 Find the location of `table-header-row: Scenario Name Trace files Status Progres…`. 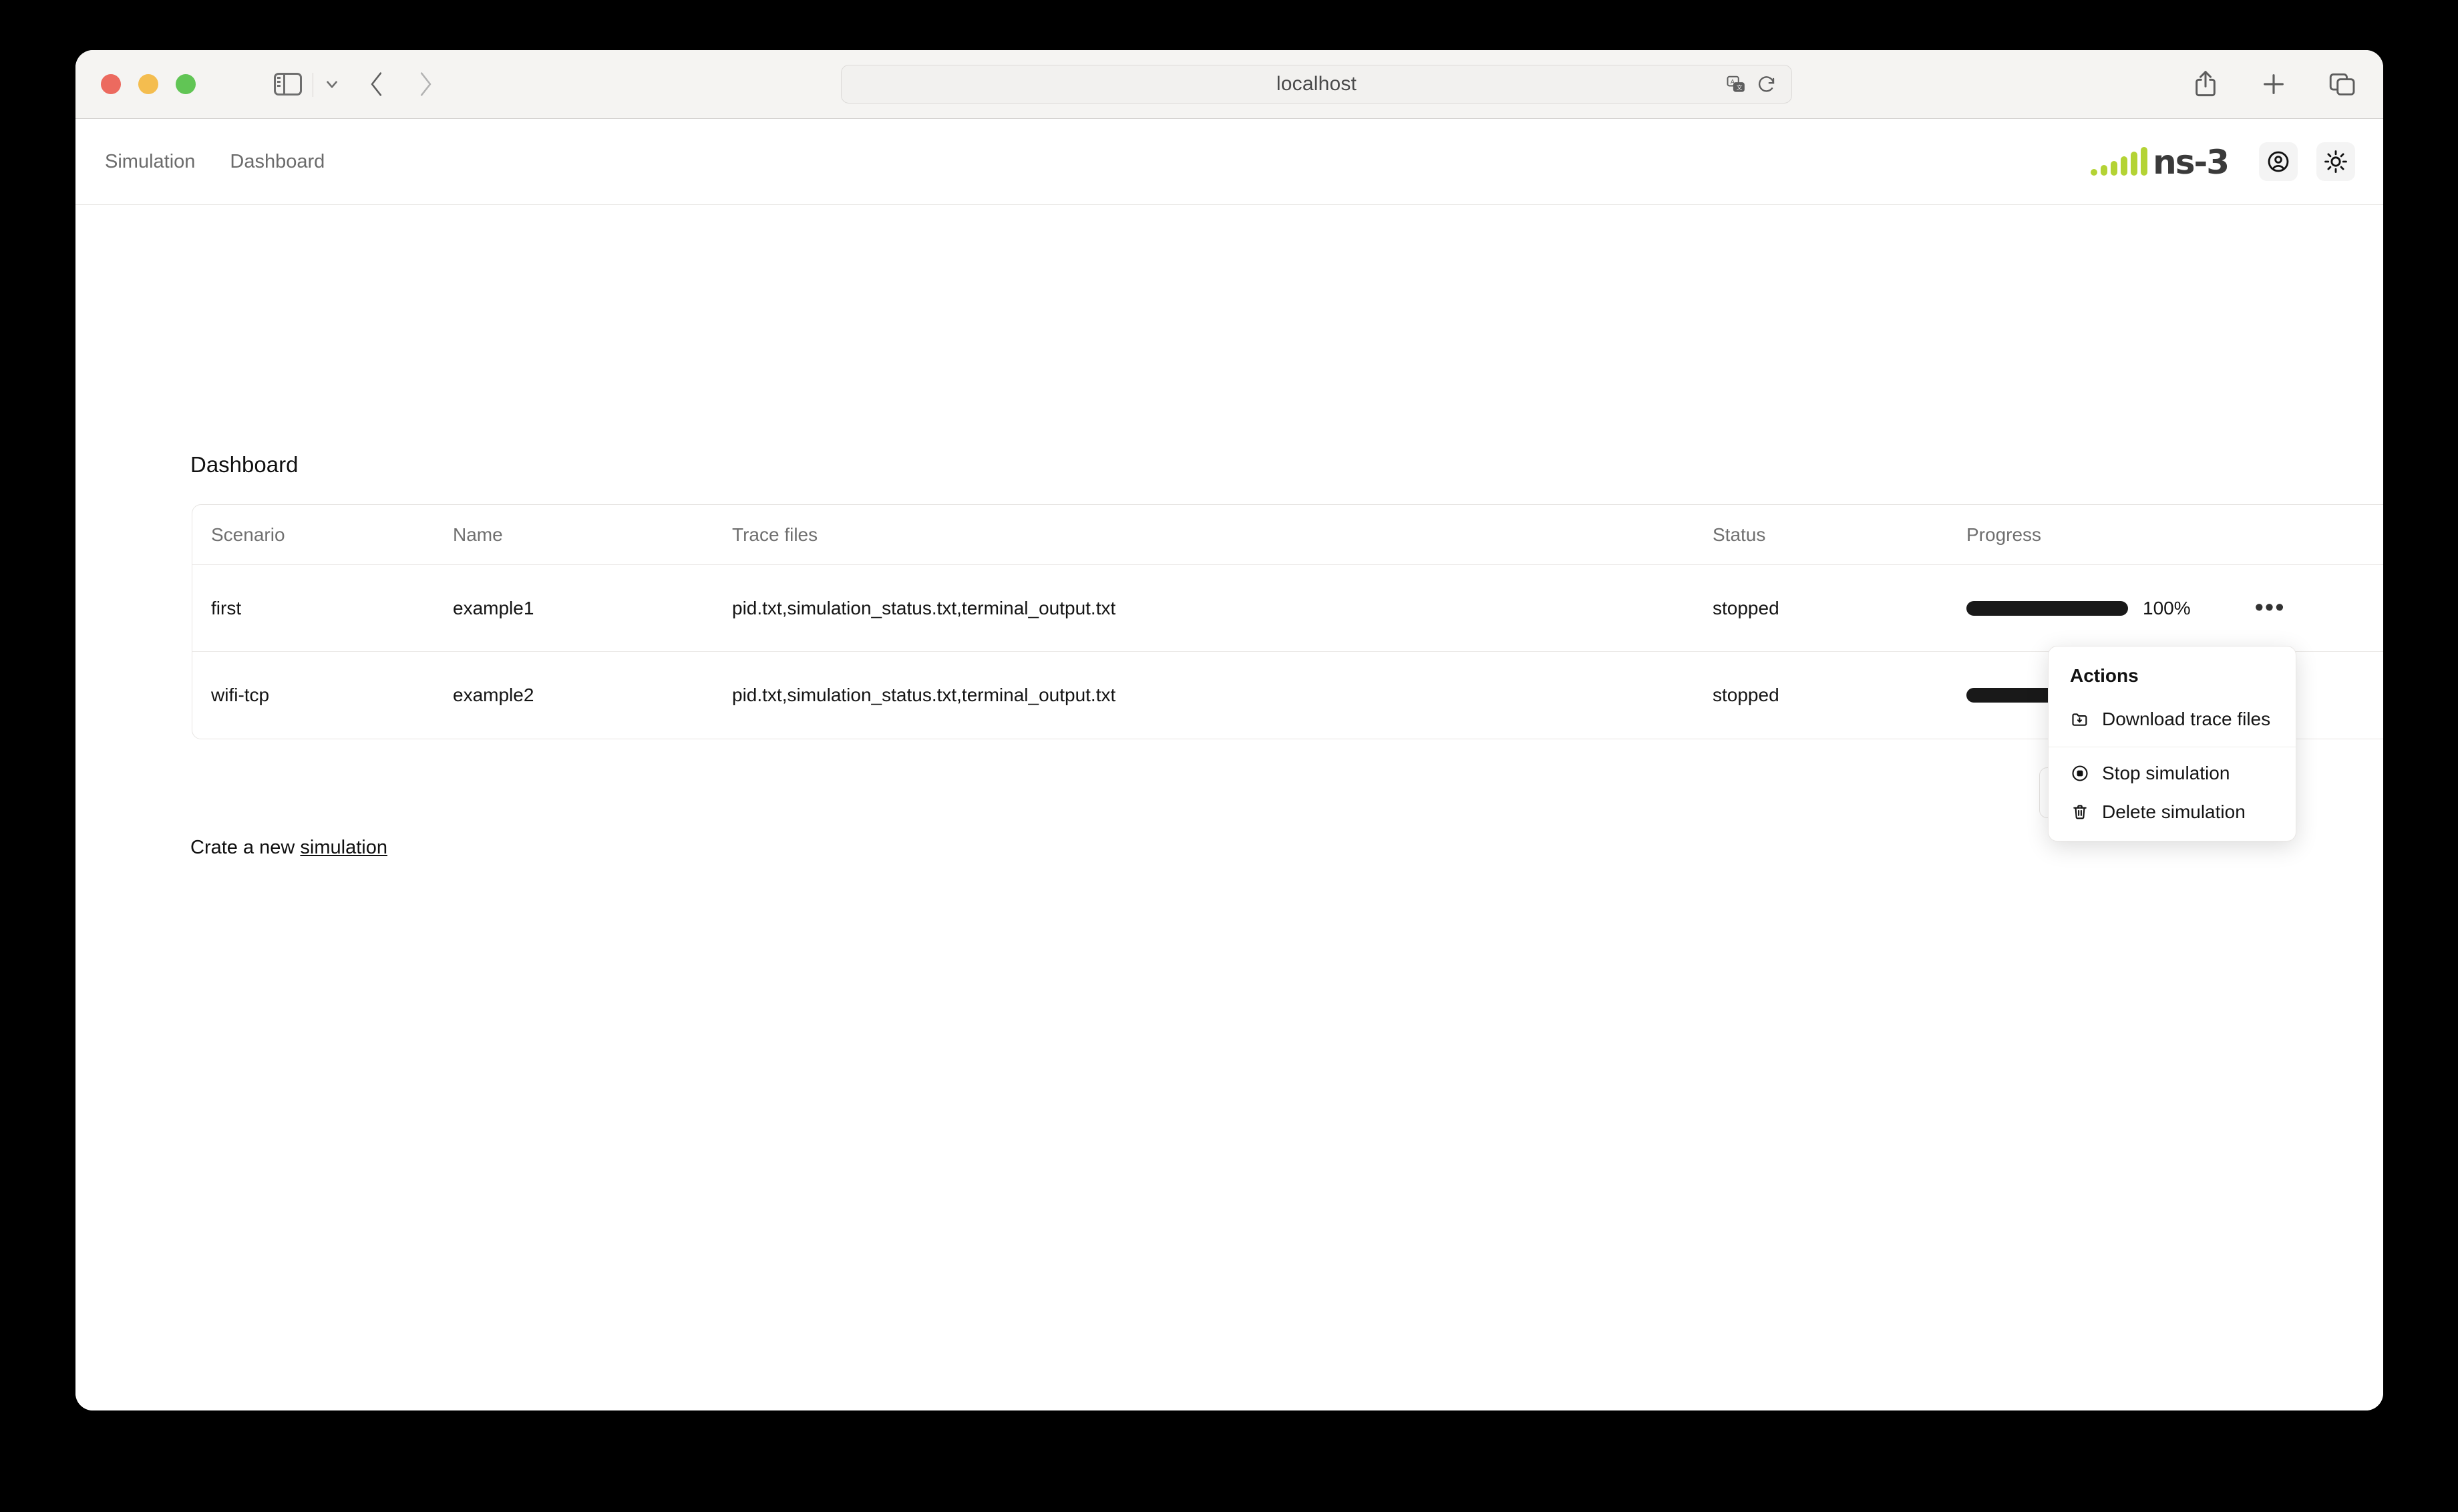

table-header-row: Scenario Name Trace files Status Progres… is located at coordinates (1287, 535).